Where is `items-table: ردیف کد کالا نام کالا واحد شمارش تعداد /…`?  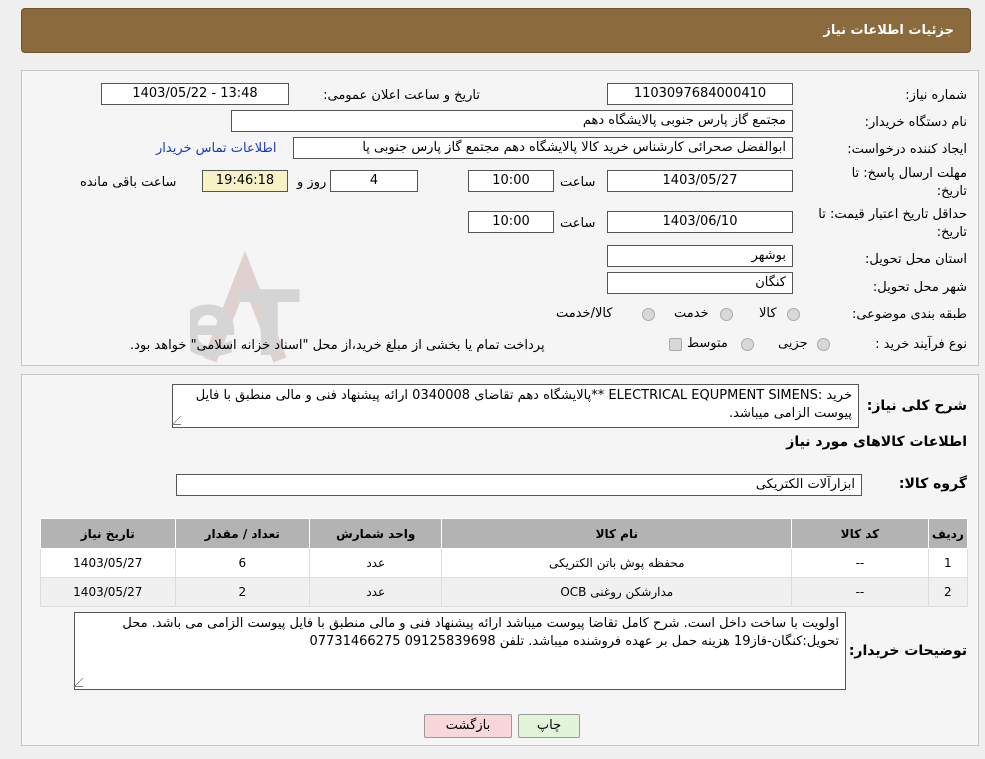 items-table: ردیف کد کالا نام کالا واحد شمارش تعداد /… is located at coordinates (504, 562).